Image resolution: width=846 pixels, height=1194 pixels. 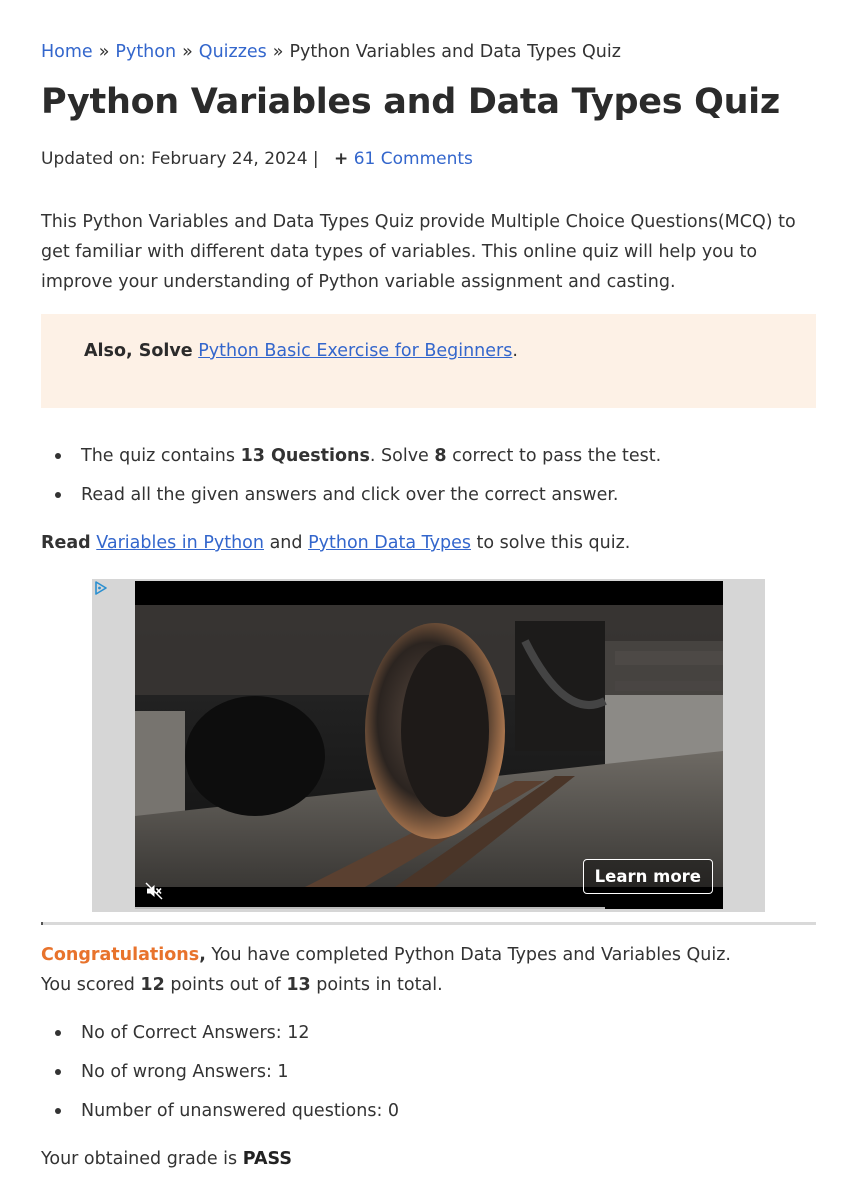 What do you see at coordinates (355, 351) in the screenshot?
I see `basic-exercise-link: Python Basic Exercise for Beginners` at bounding box center [355, 351].